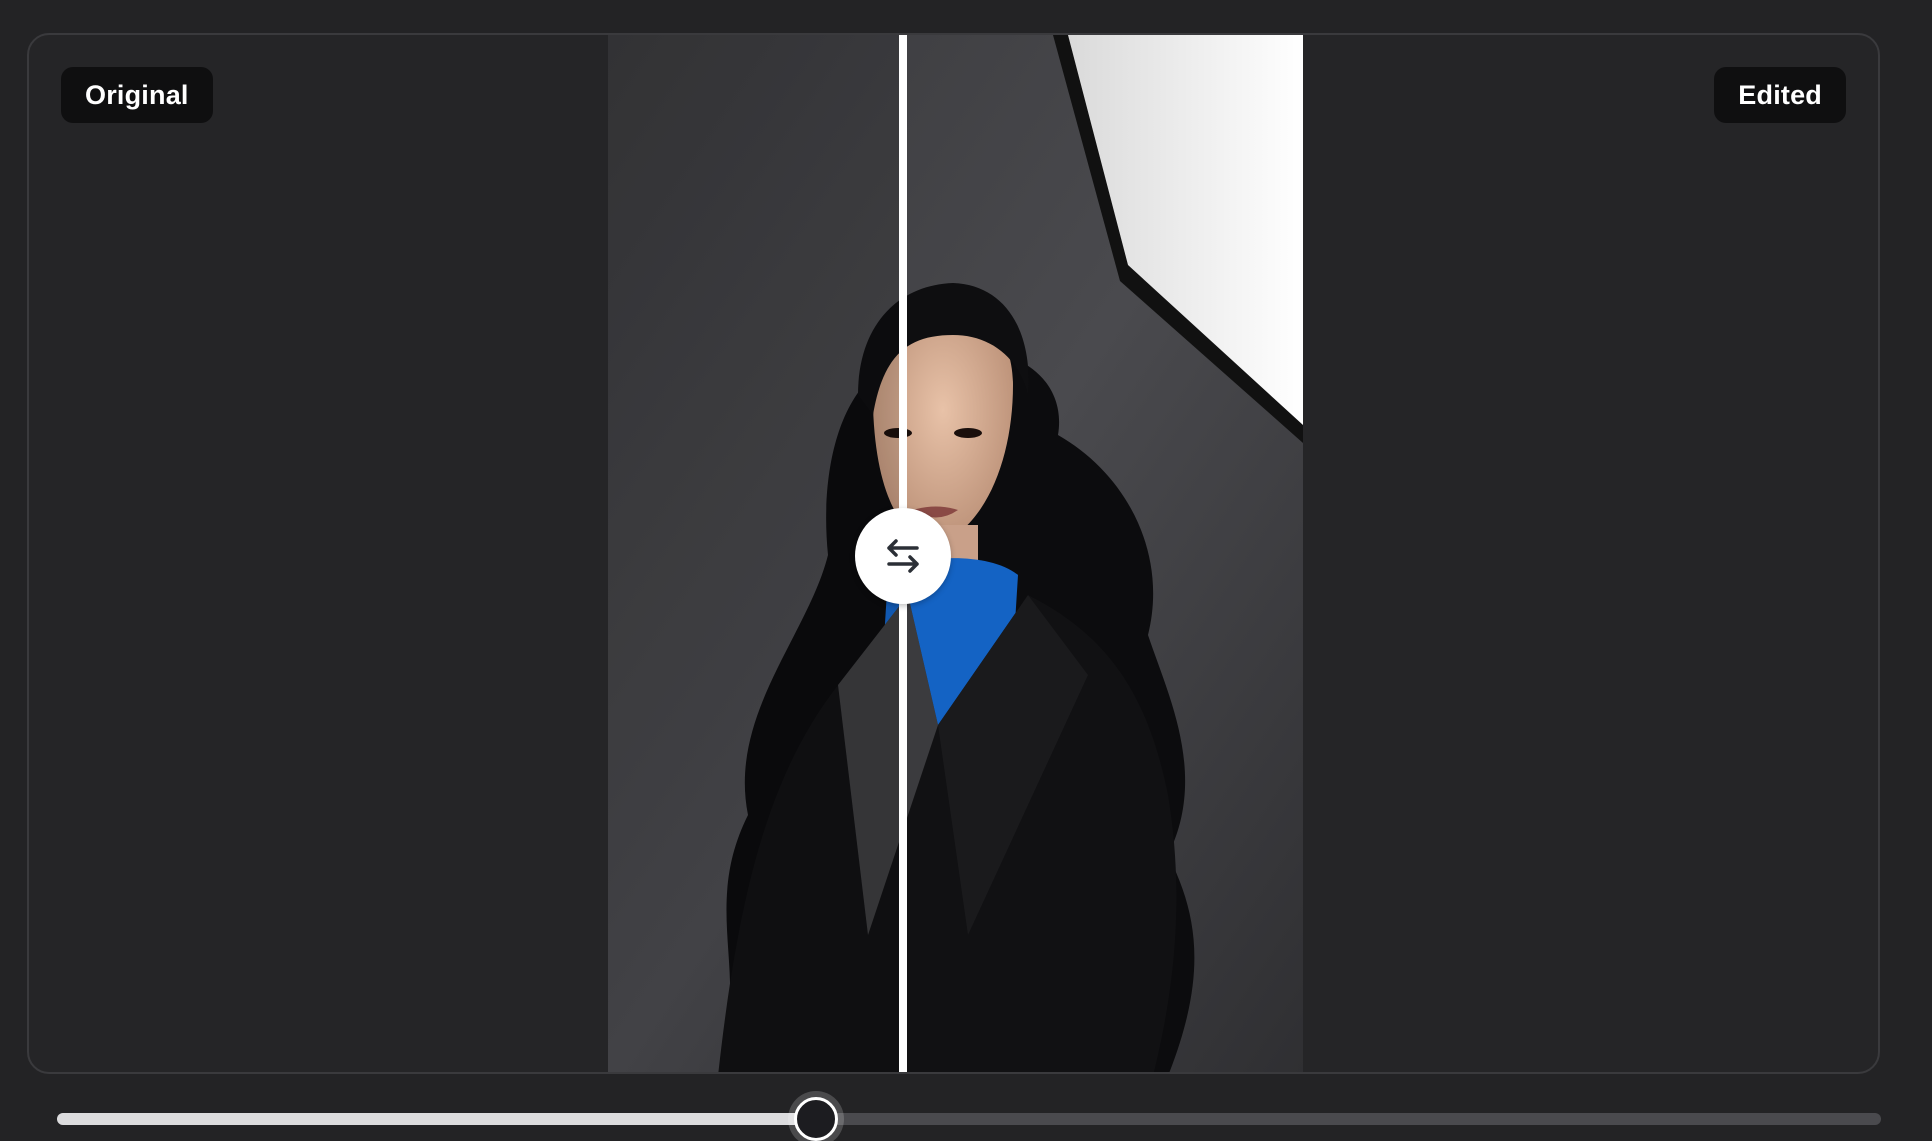 The height and width of the screenshot is (1141, 1932). Describe the element at coordinates (436, 1119) in the screenshot. I see `slider-fill` at that location.